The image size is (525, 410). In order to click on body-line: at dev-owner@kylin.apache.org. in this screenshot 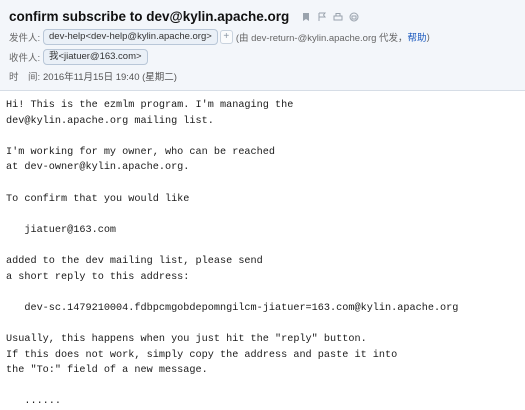, I will do `click(98, 168)`.